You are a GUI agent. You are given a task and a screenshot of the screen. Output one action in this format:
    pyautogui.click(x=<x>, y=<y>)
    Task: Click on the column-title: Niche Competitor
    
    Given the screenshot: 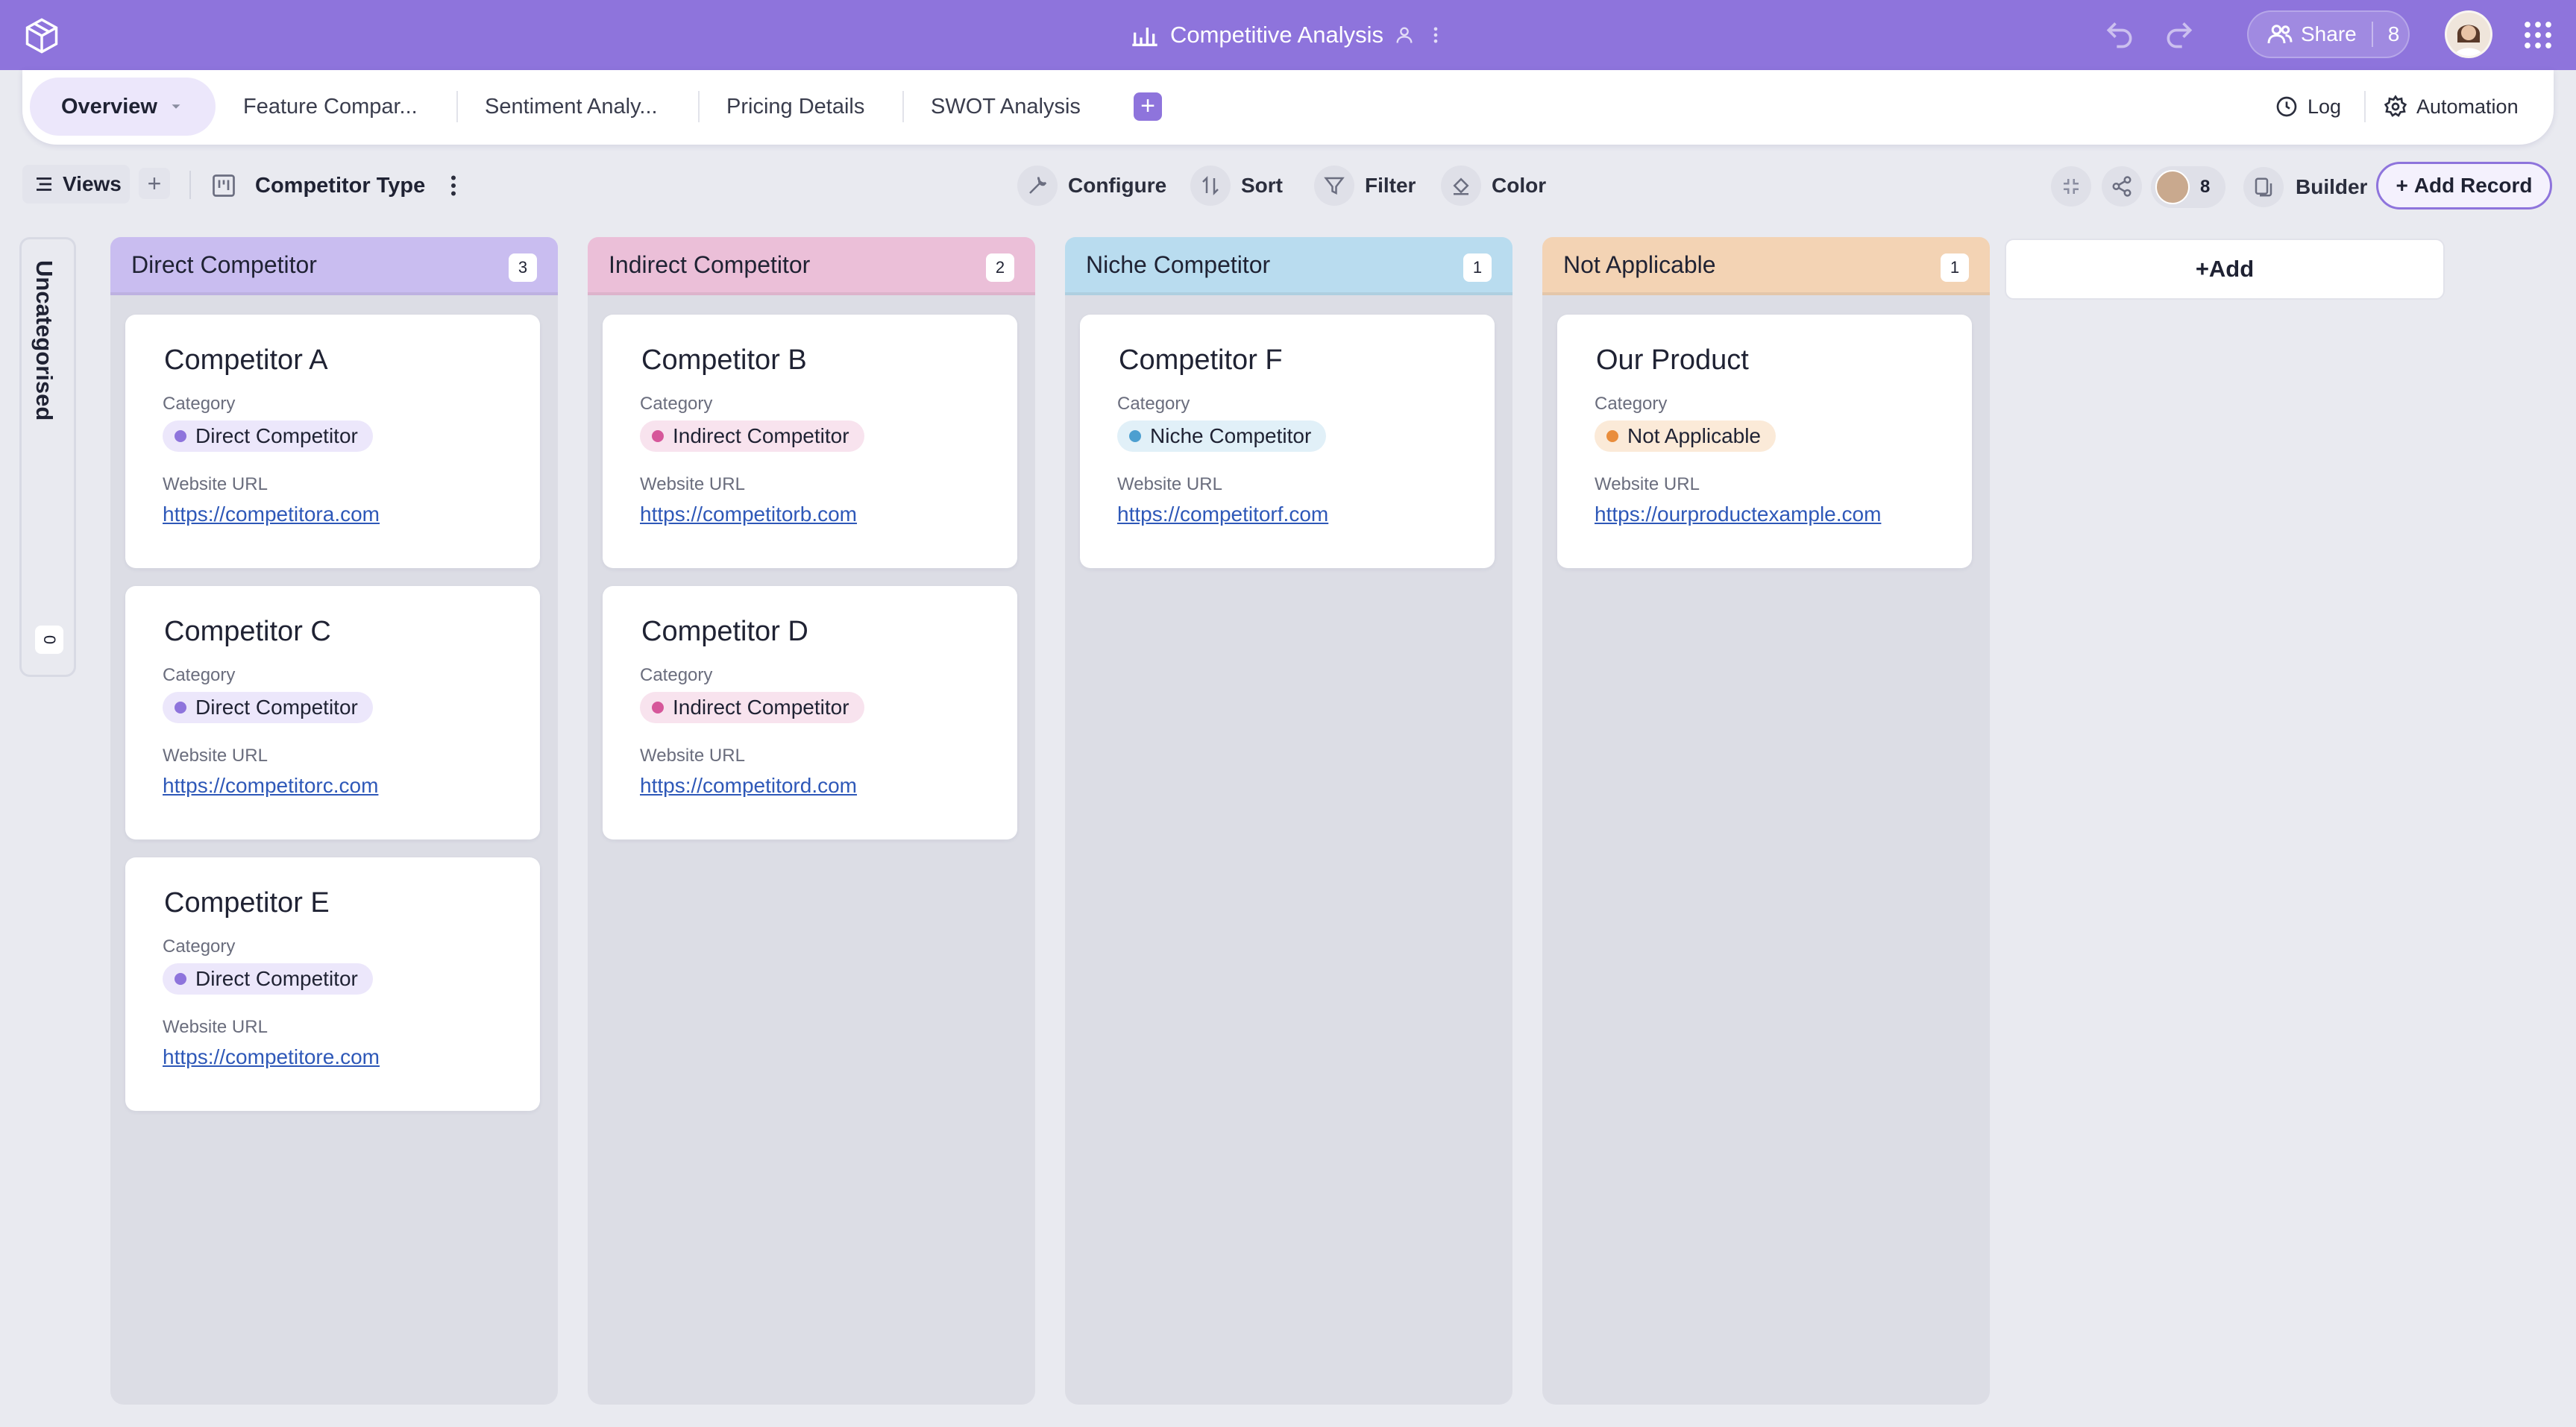 What is the action you would take?
    pyautogui.click(x=1179, y=264)
    